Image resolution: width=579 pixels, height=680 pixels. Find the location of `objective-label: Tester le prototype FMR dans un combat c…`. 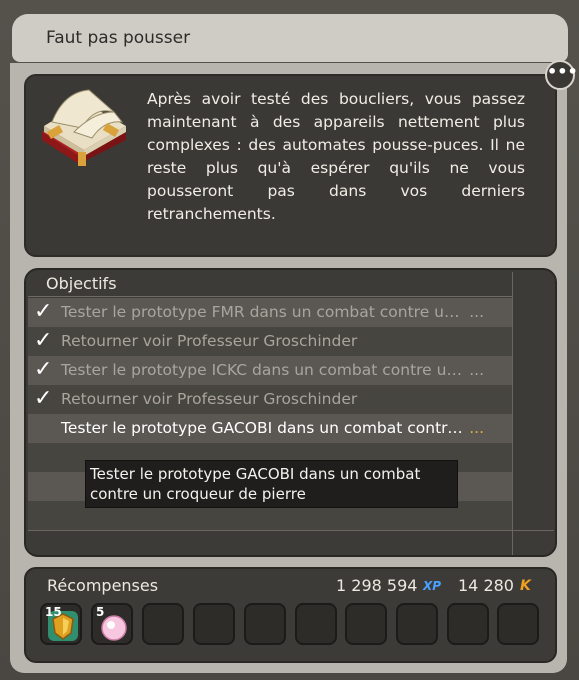

objective-label: Tester le prototype FMR dans un combat c… is located at coordinates (286, 312).